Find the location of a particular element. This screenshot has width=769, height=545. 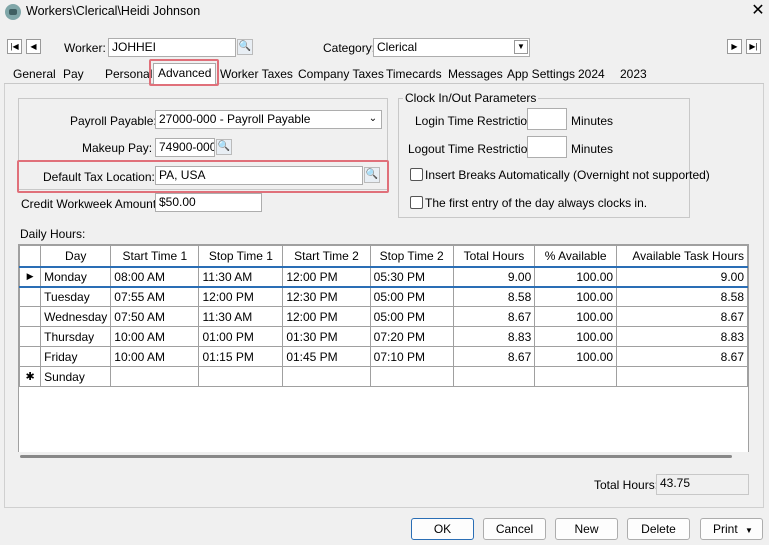

cell-day: Monday is located at coordinates (76, 276).